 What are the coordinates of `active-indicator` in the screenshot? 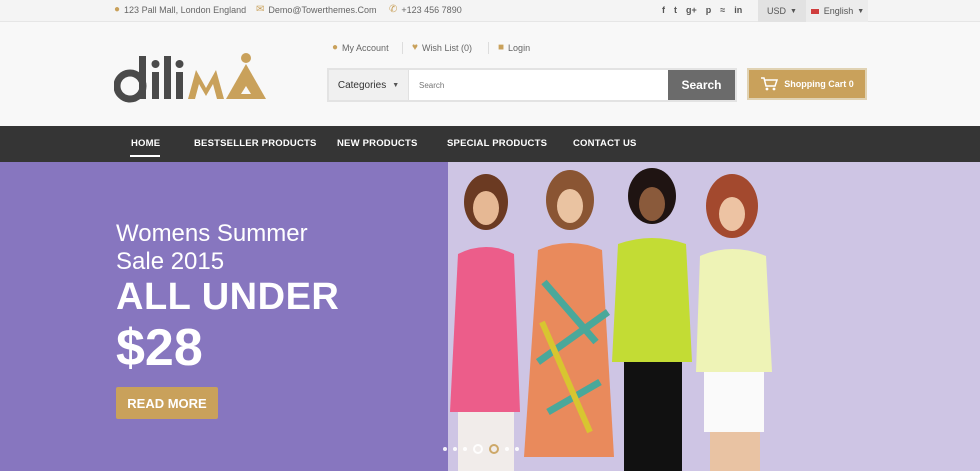 It's located at (145, 156).